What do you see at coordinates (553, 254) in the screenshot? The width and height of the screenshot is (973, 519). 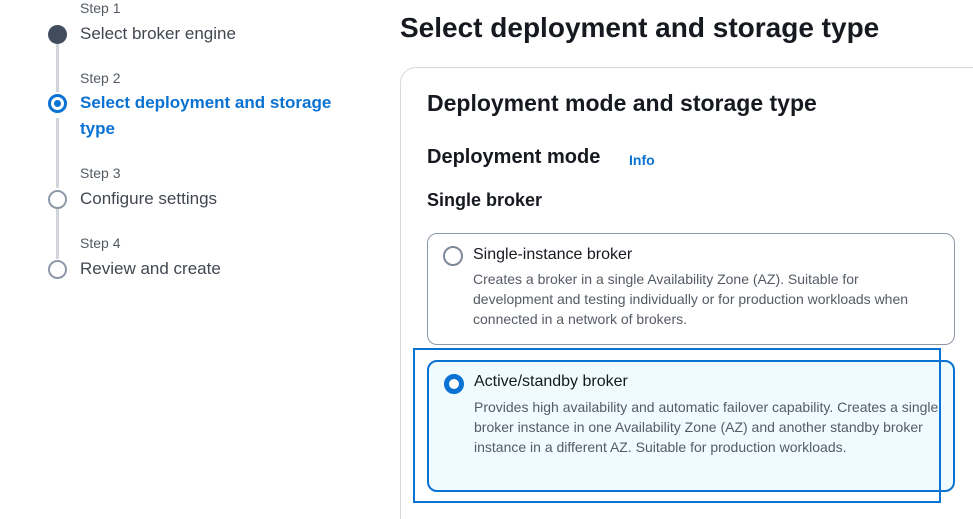 I see `option-label: Single-instance broker` at bounding box center [553, 254].